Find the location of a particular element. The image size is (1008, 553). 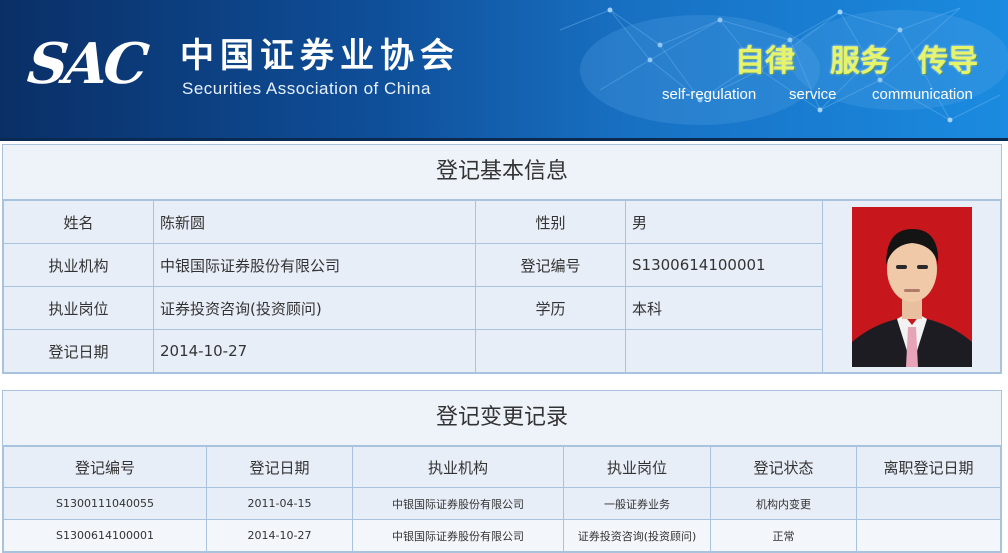

person-photo is located at coordinates (911, 286).